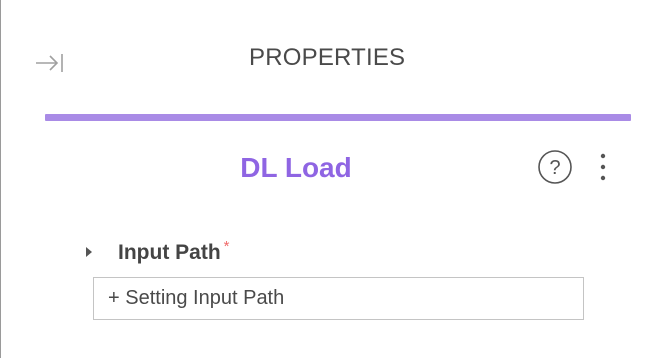 This screenshot has height=358, width=657. What do you see at coordinates (338, 117) in the screenshot?
I see `accent-divider` at bounding box center [338, 117].